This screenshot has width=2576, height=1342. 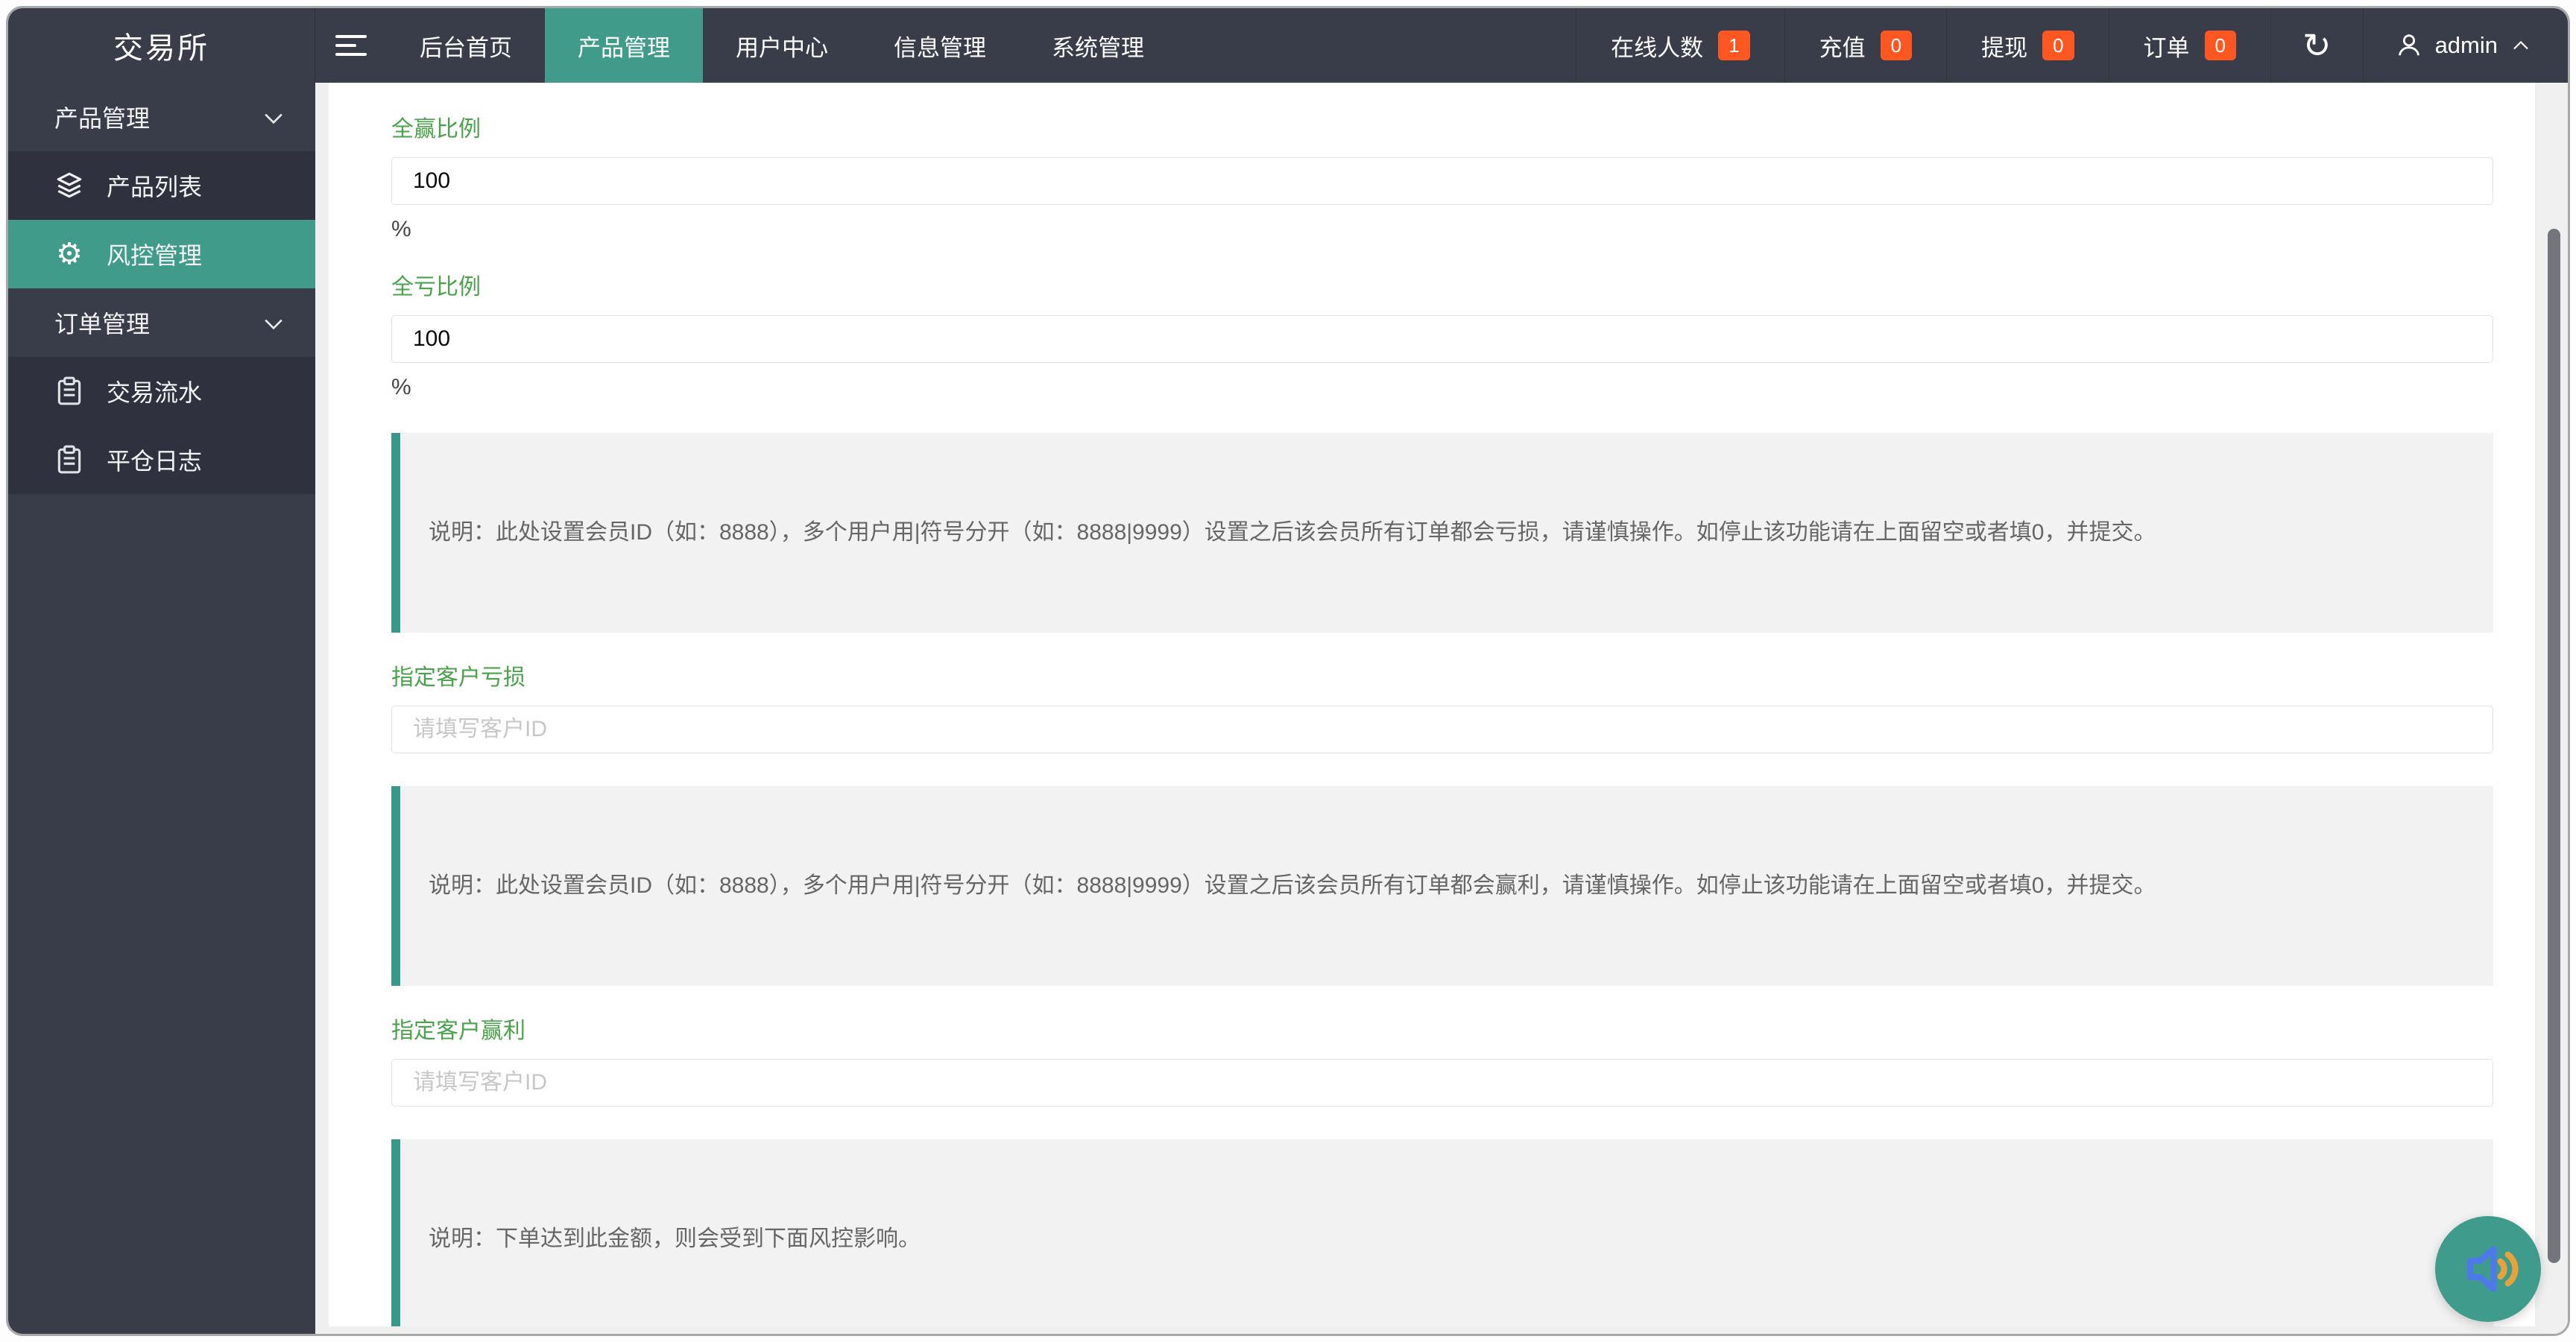 I want to click on sidebar-item-close-position-log: 平仓日志, so click(x=161, y=459).